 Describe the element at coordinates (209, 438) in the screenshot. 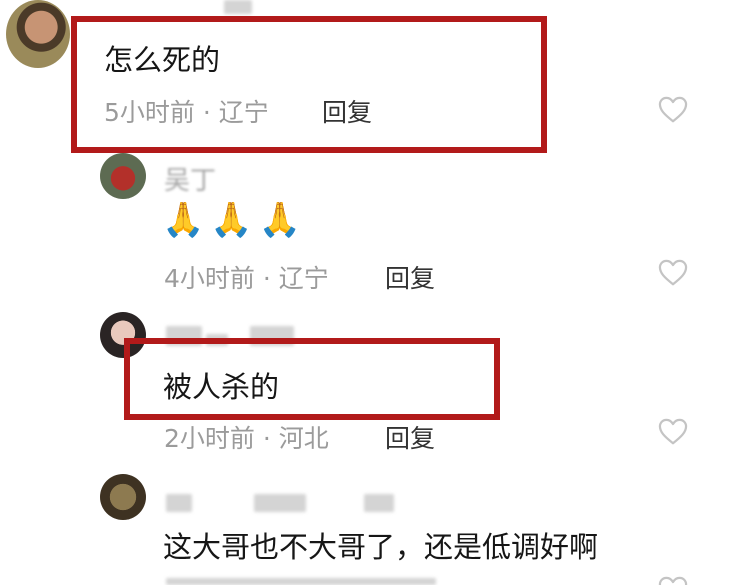

I see `comment-time: 2小时前` at that location.